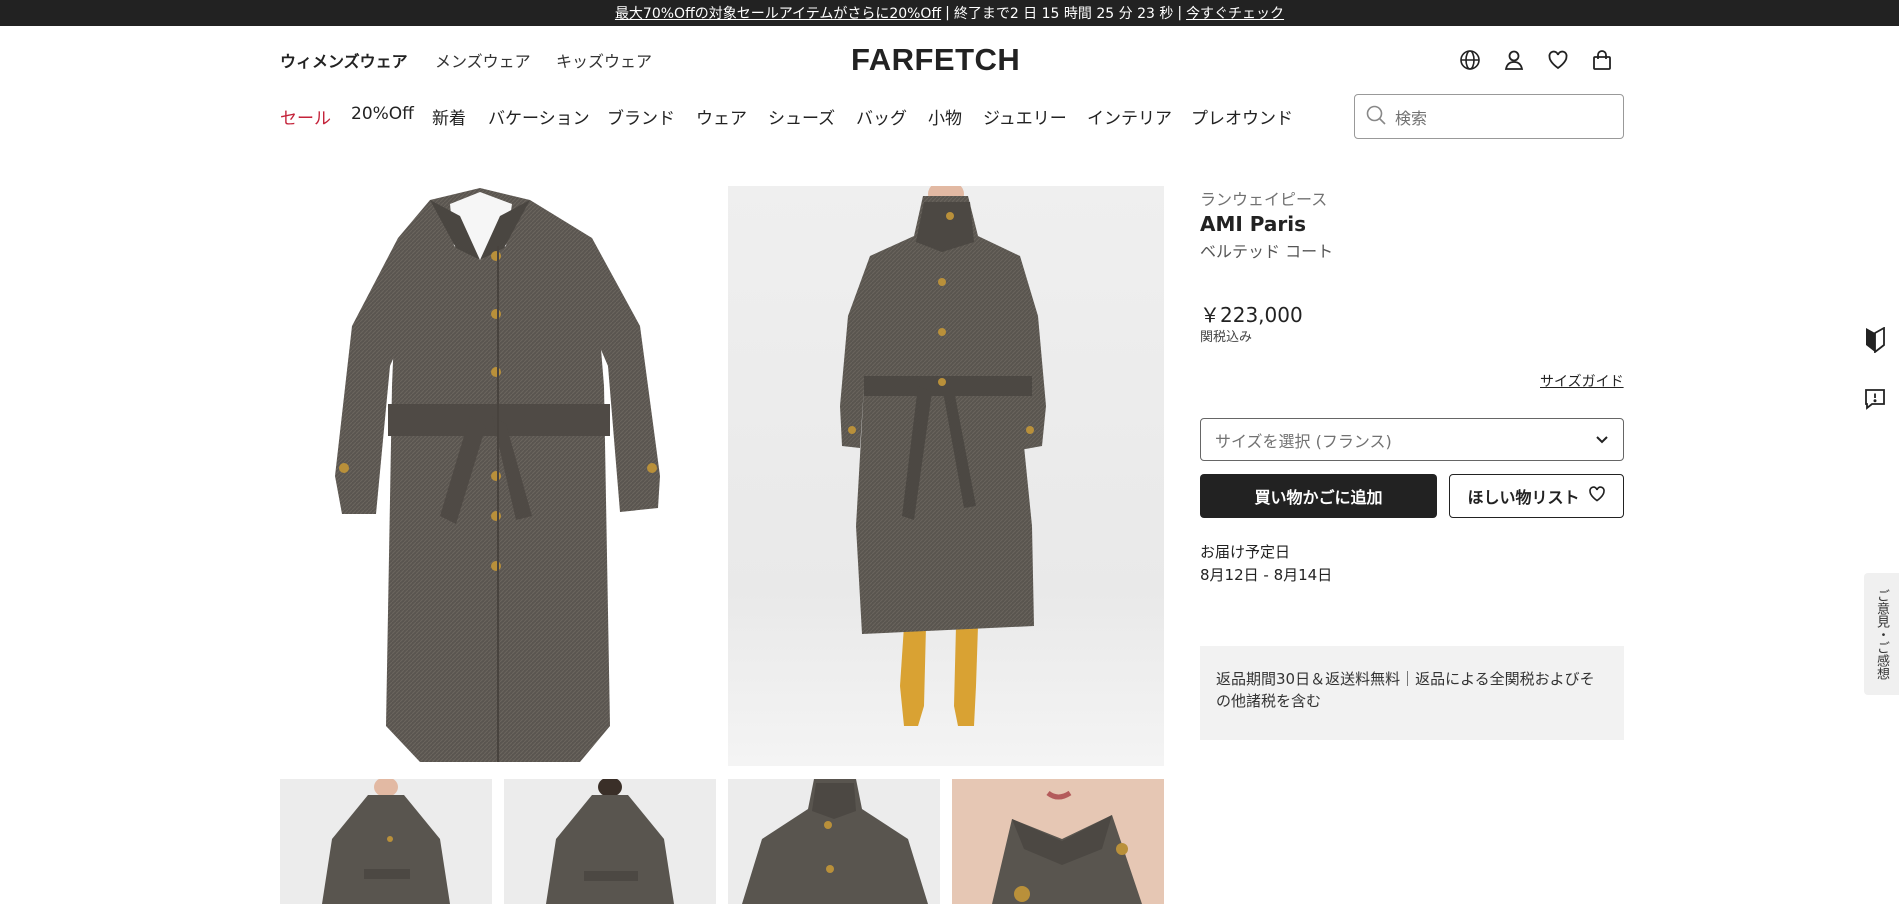 The width and height of the screenshot is (1899, 904). I want to click on returns-info-box: 返品期間30日＆返送料無料｜返品による全関税およびその他諸税を含む, so click(1412, 693).